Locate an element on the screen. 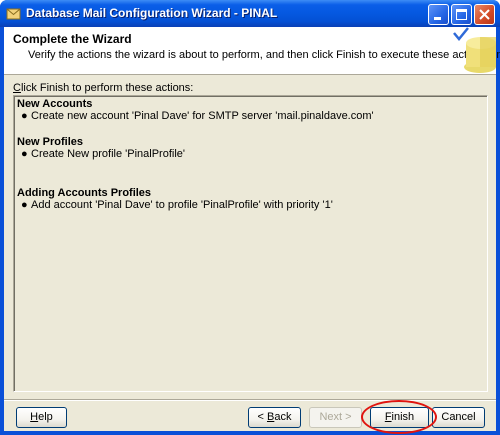 This screenshot has width=500, height=435. maximize-icon is located at coordinates (461, 14).